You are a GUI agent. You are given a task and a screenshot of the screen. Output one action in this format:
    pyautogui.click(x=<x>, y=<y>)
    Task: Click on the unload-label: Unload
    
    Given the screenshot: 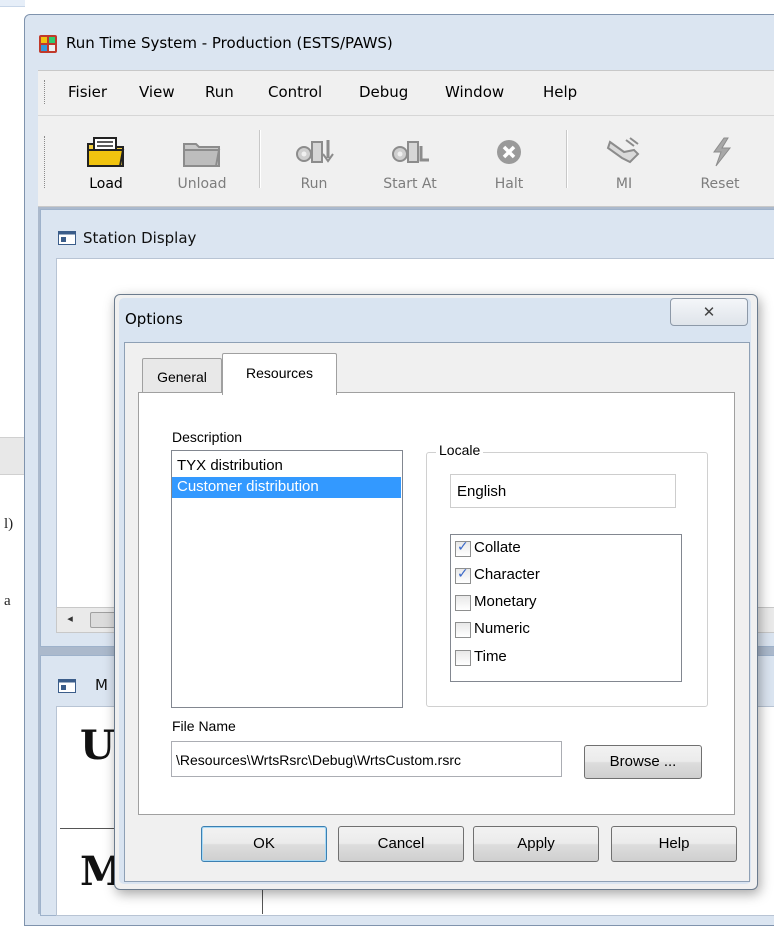 What is the action you would take?
    pyautogui.click(x=202, y=184)
    